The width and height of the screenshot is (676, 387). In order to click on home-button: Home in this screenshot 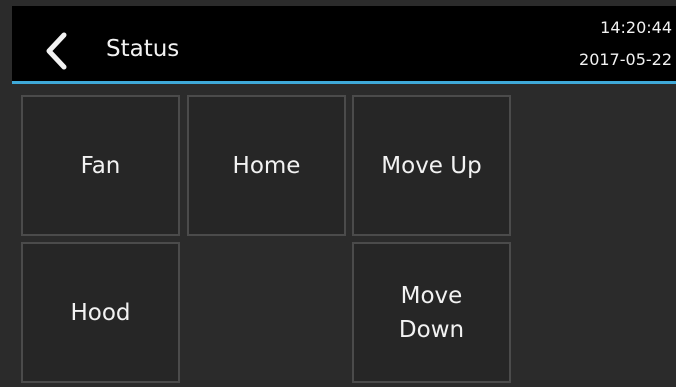, I will do `click(266, 165)`.